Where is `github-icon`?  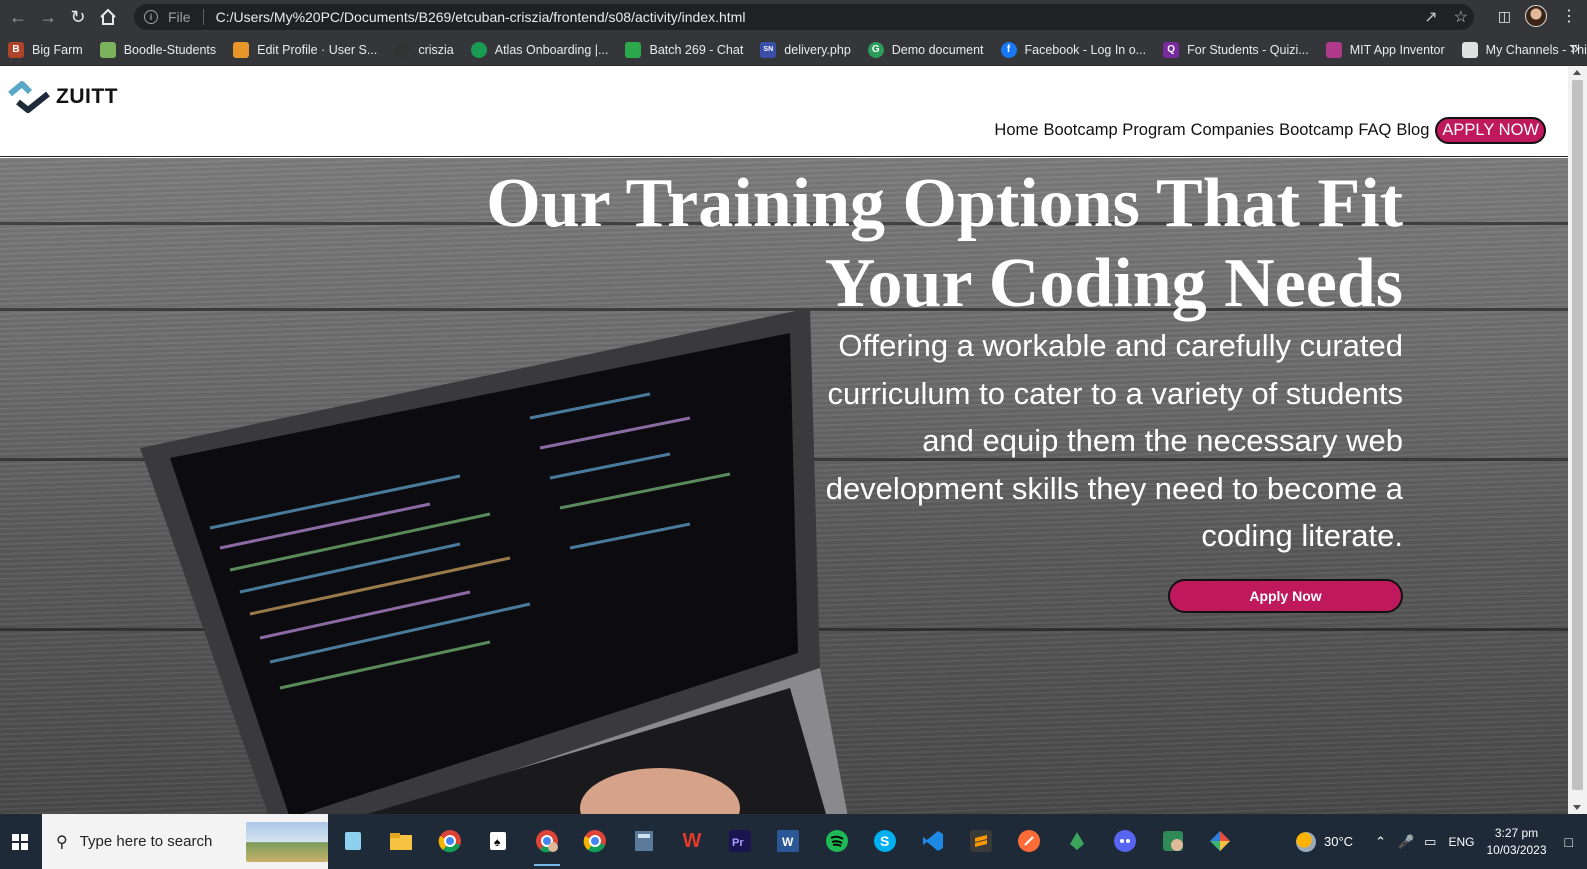
github-icon is located at coordinates (402, 49).